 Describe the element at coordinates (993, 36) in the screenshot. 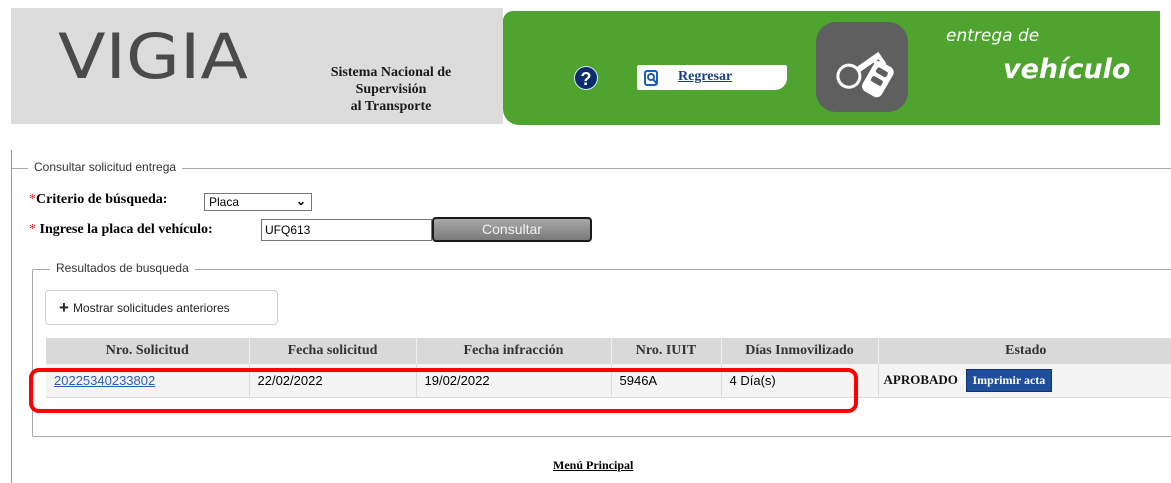

I see `banner-title-line1: entrega de` at that location.